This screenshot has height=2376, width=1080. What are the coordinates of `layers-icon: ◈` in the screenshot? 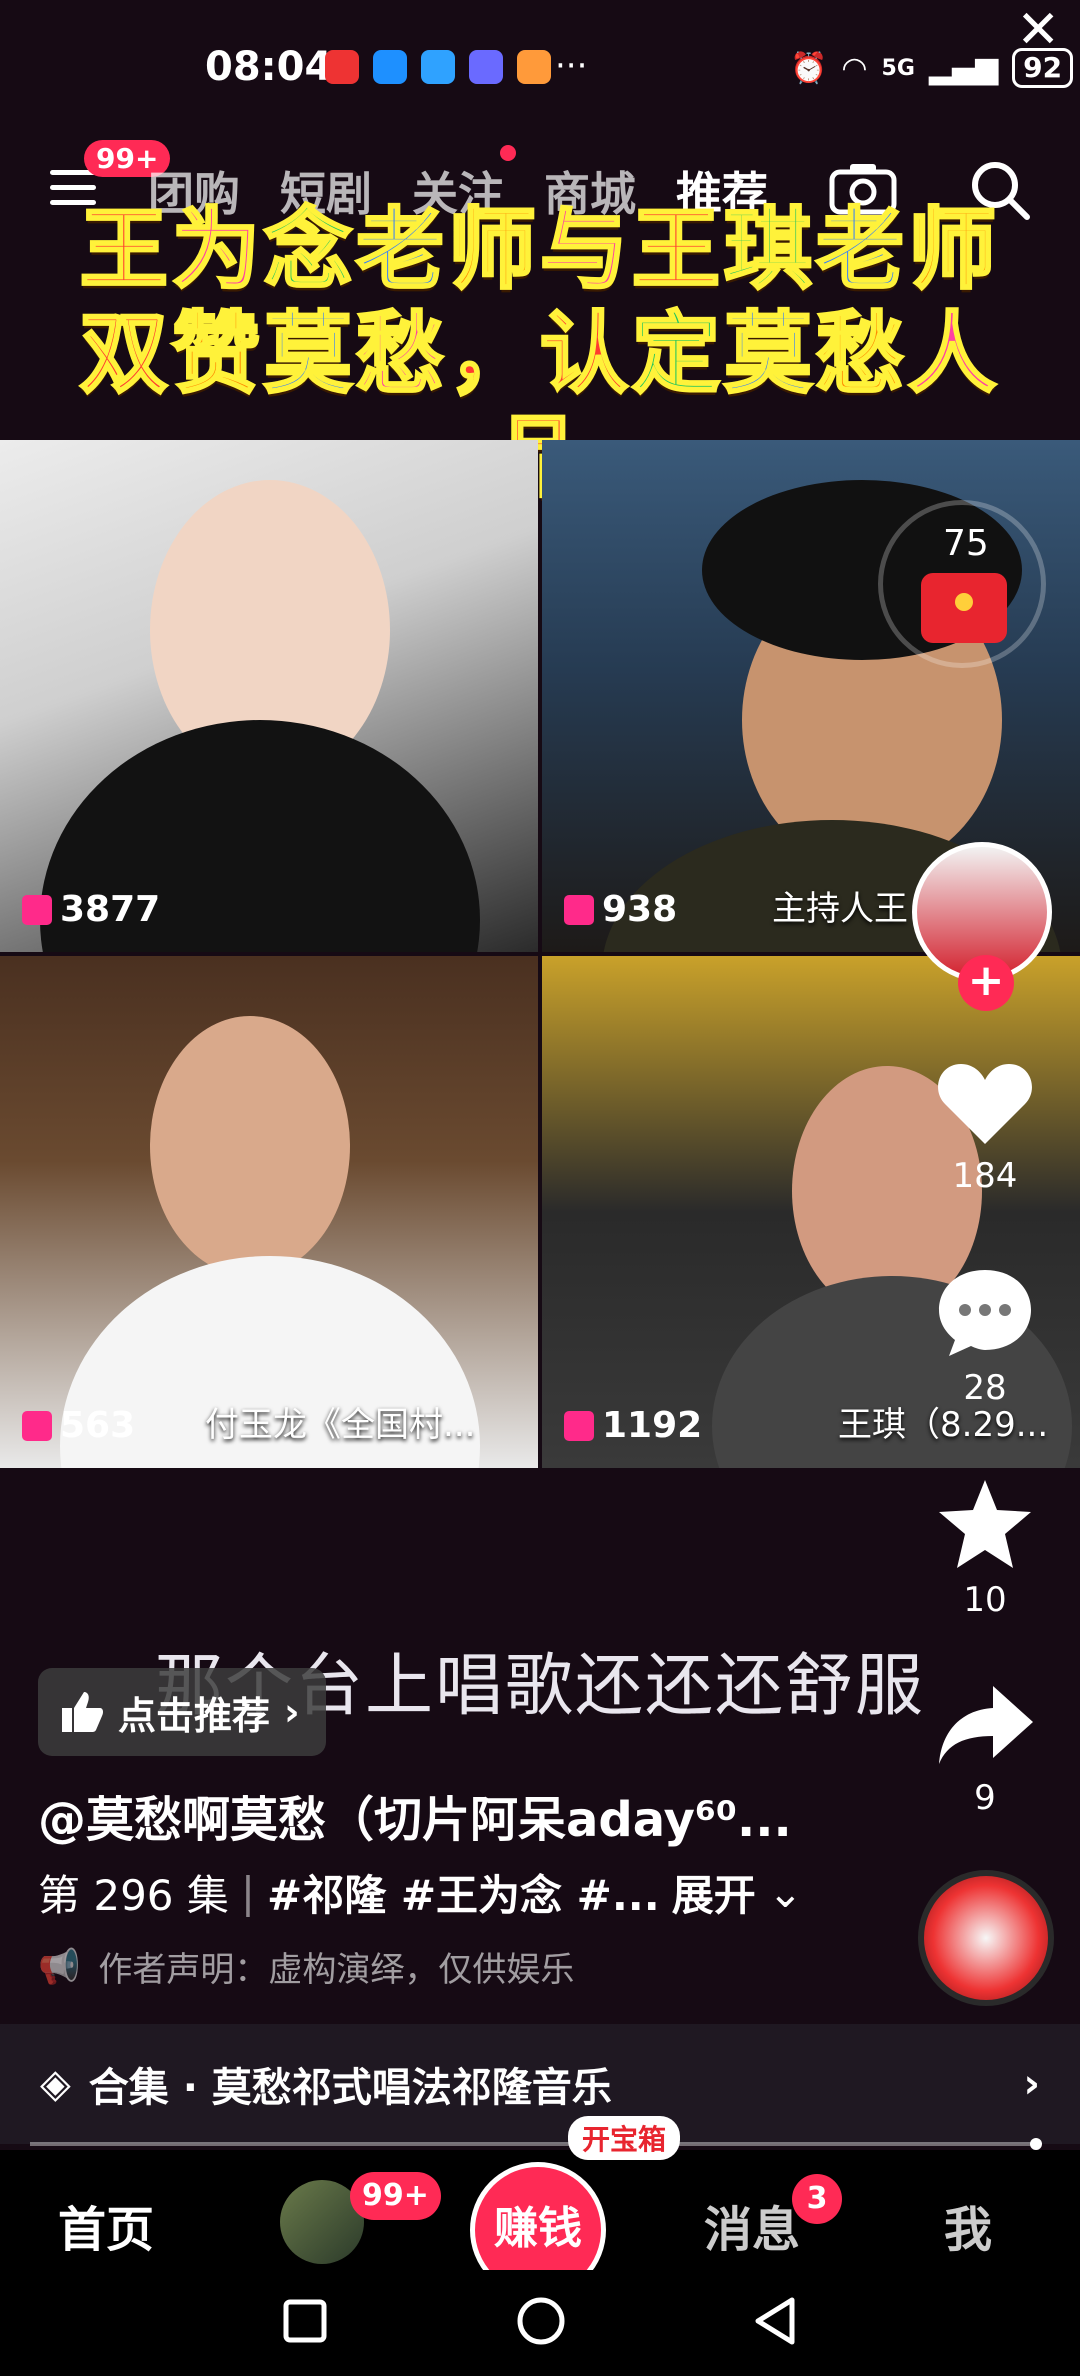 It's located at (55, 2084).